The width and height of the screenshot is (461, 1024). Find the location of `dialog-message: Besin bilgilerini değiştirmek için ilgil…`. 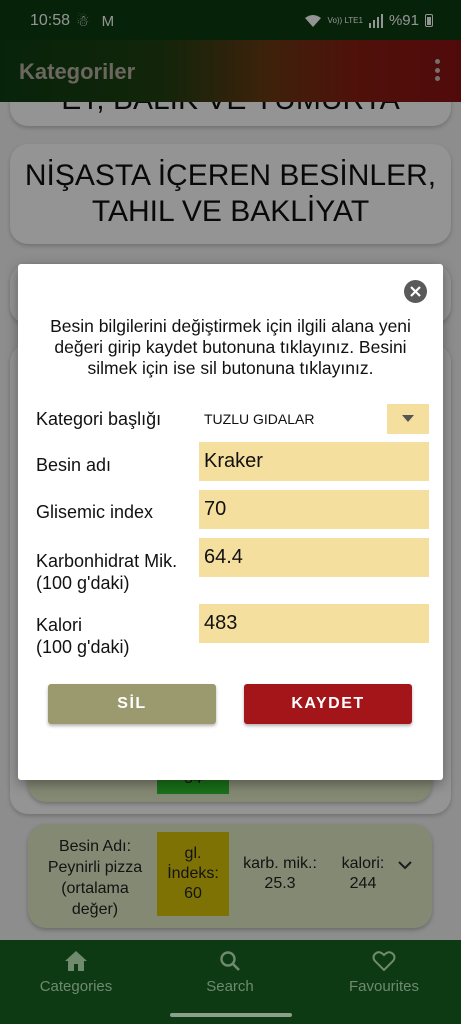

dialog-message: Besin bilgilerini değiştirmek için ilgil… is located at coordinates (230, 347).